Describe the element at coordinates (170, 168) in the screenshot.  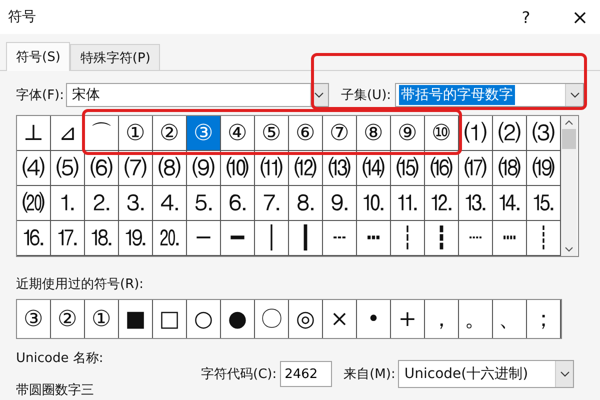
I see `symbol-cell: ⑻` at that location.